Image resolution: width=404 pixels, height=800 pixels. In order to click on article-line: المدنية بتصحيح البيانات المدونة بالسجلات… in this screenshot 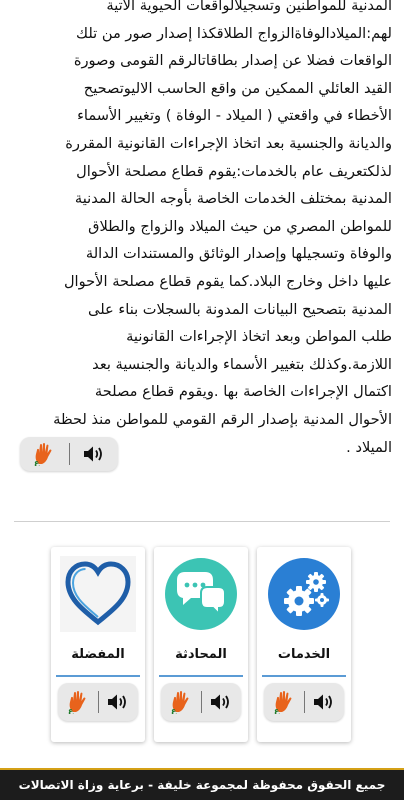, I will do `click(240, 309)`.